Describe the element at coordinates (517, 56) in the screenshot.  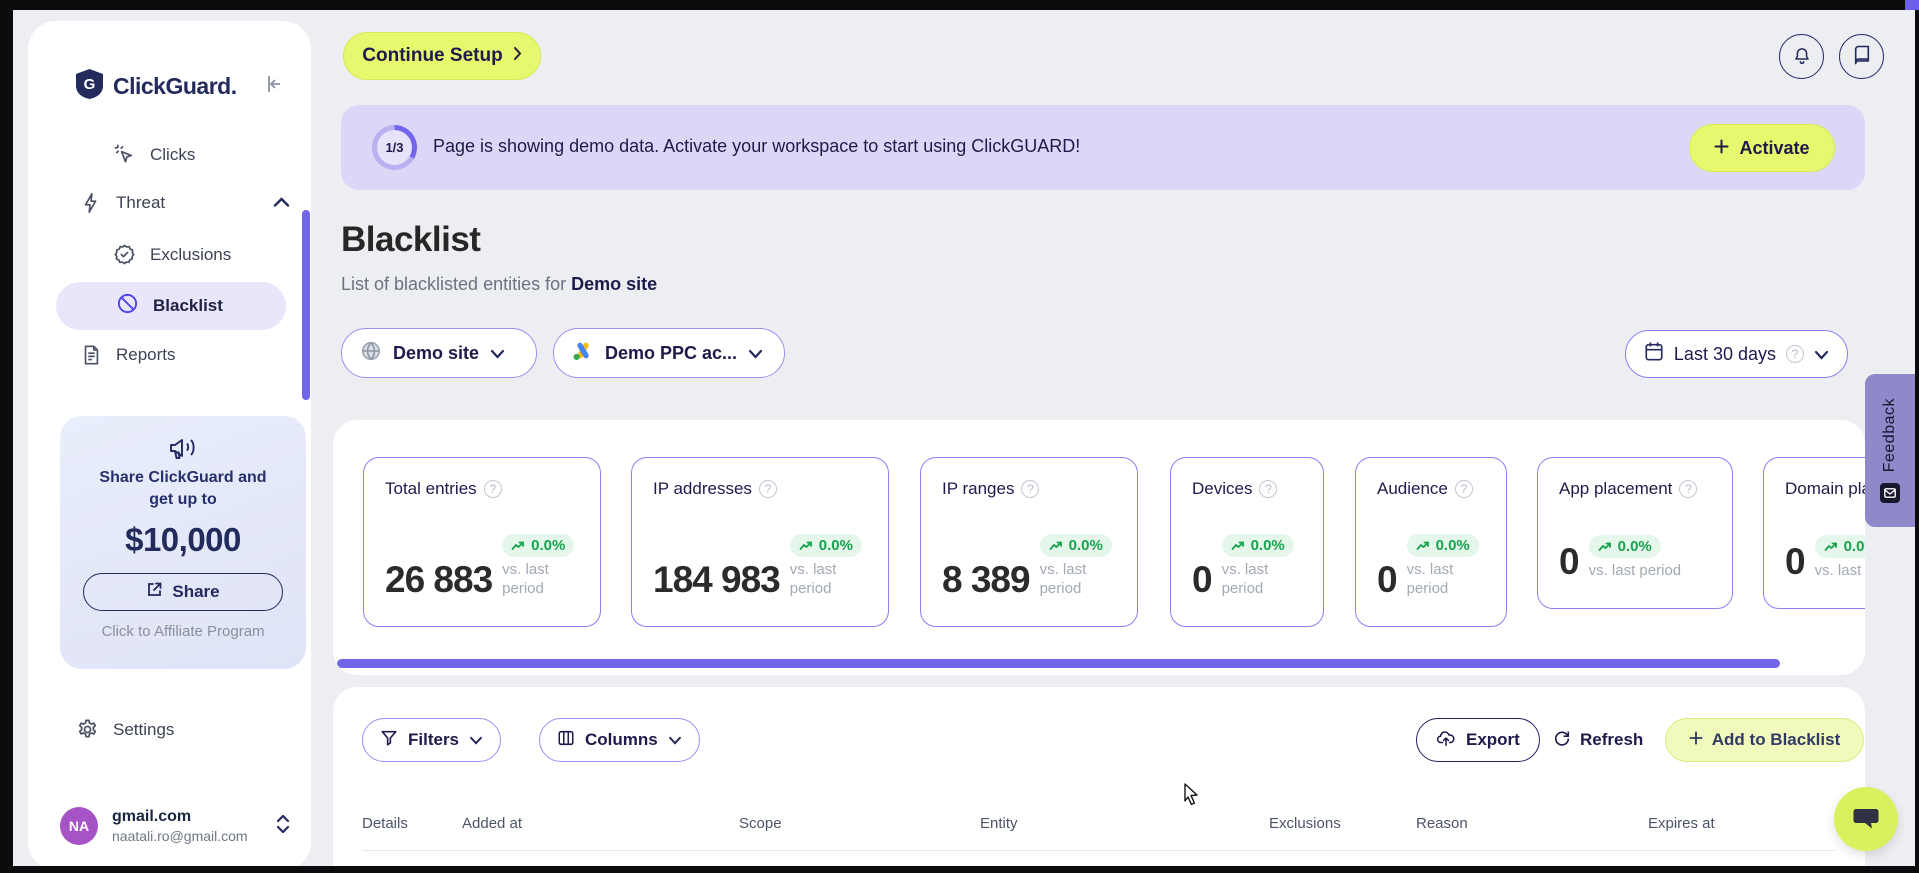
I see `chevron-right-icon` at that location.